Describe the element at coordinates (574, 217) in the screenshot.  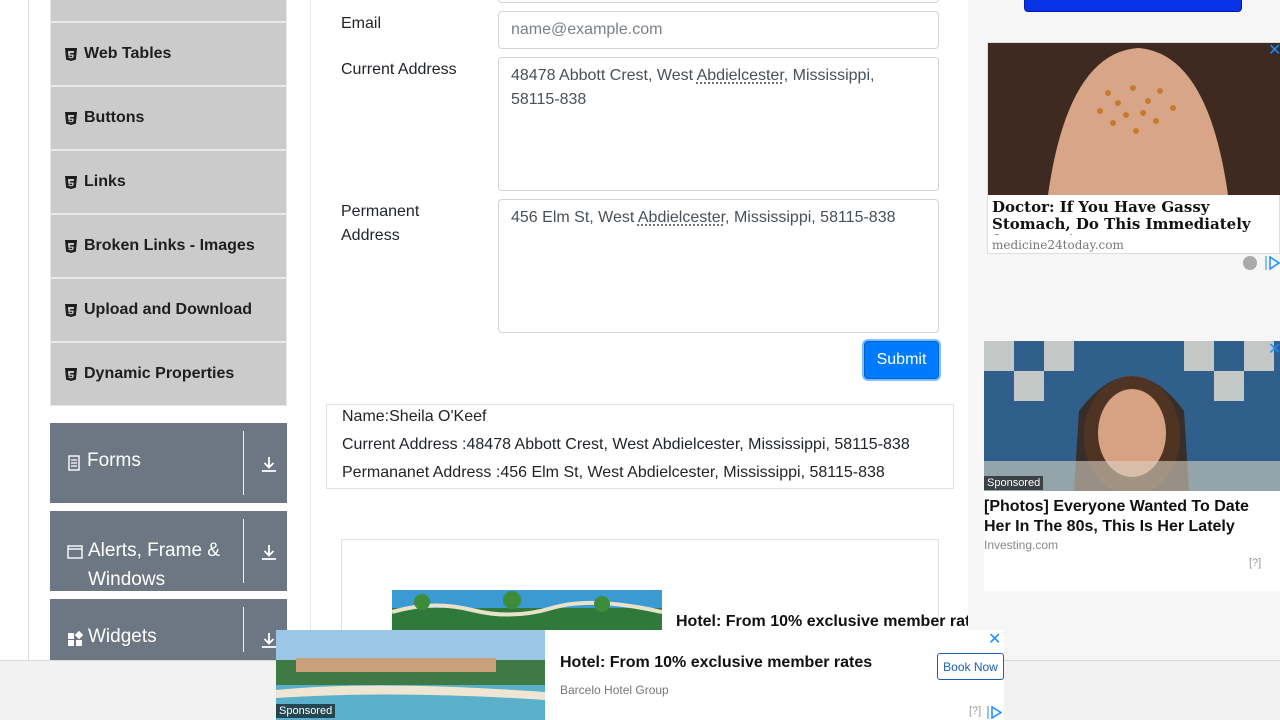
I see `textarea-text: 456 Elm St, West` at that location.